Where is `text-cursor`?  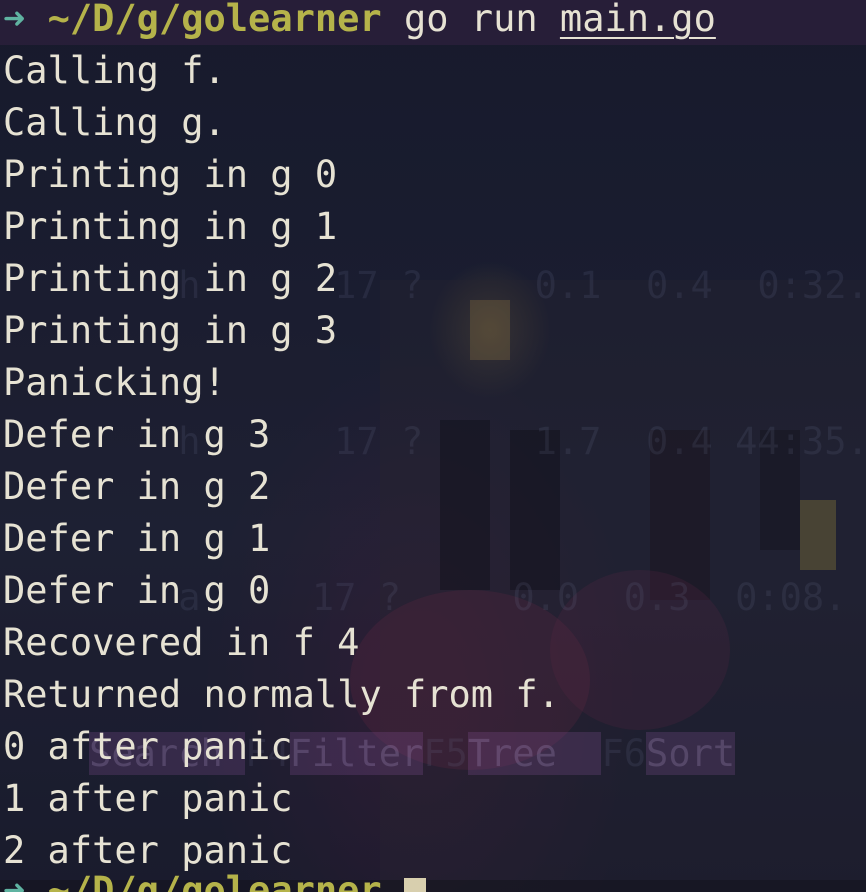
text-cursor is located at coordinates (414, 885).